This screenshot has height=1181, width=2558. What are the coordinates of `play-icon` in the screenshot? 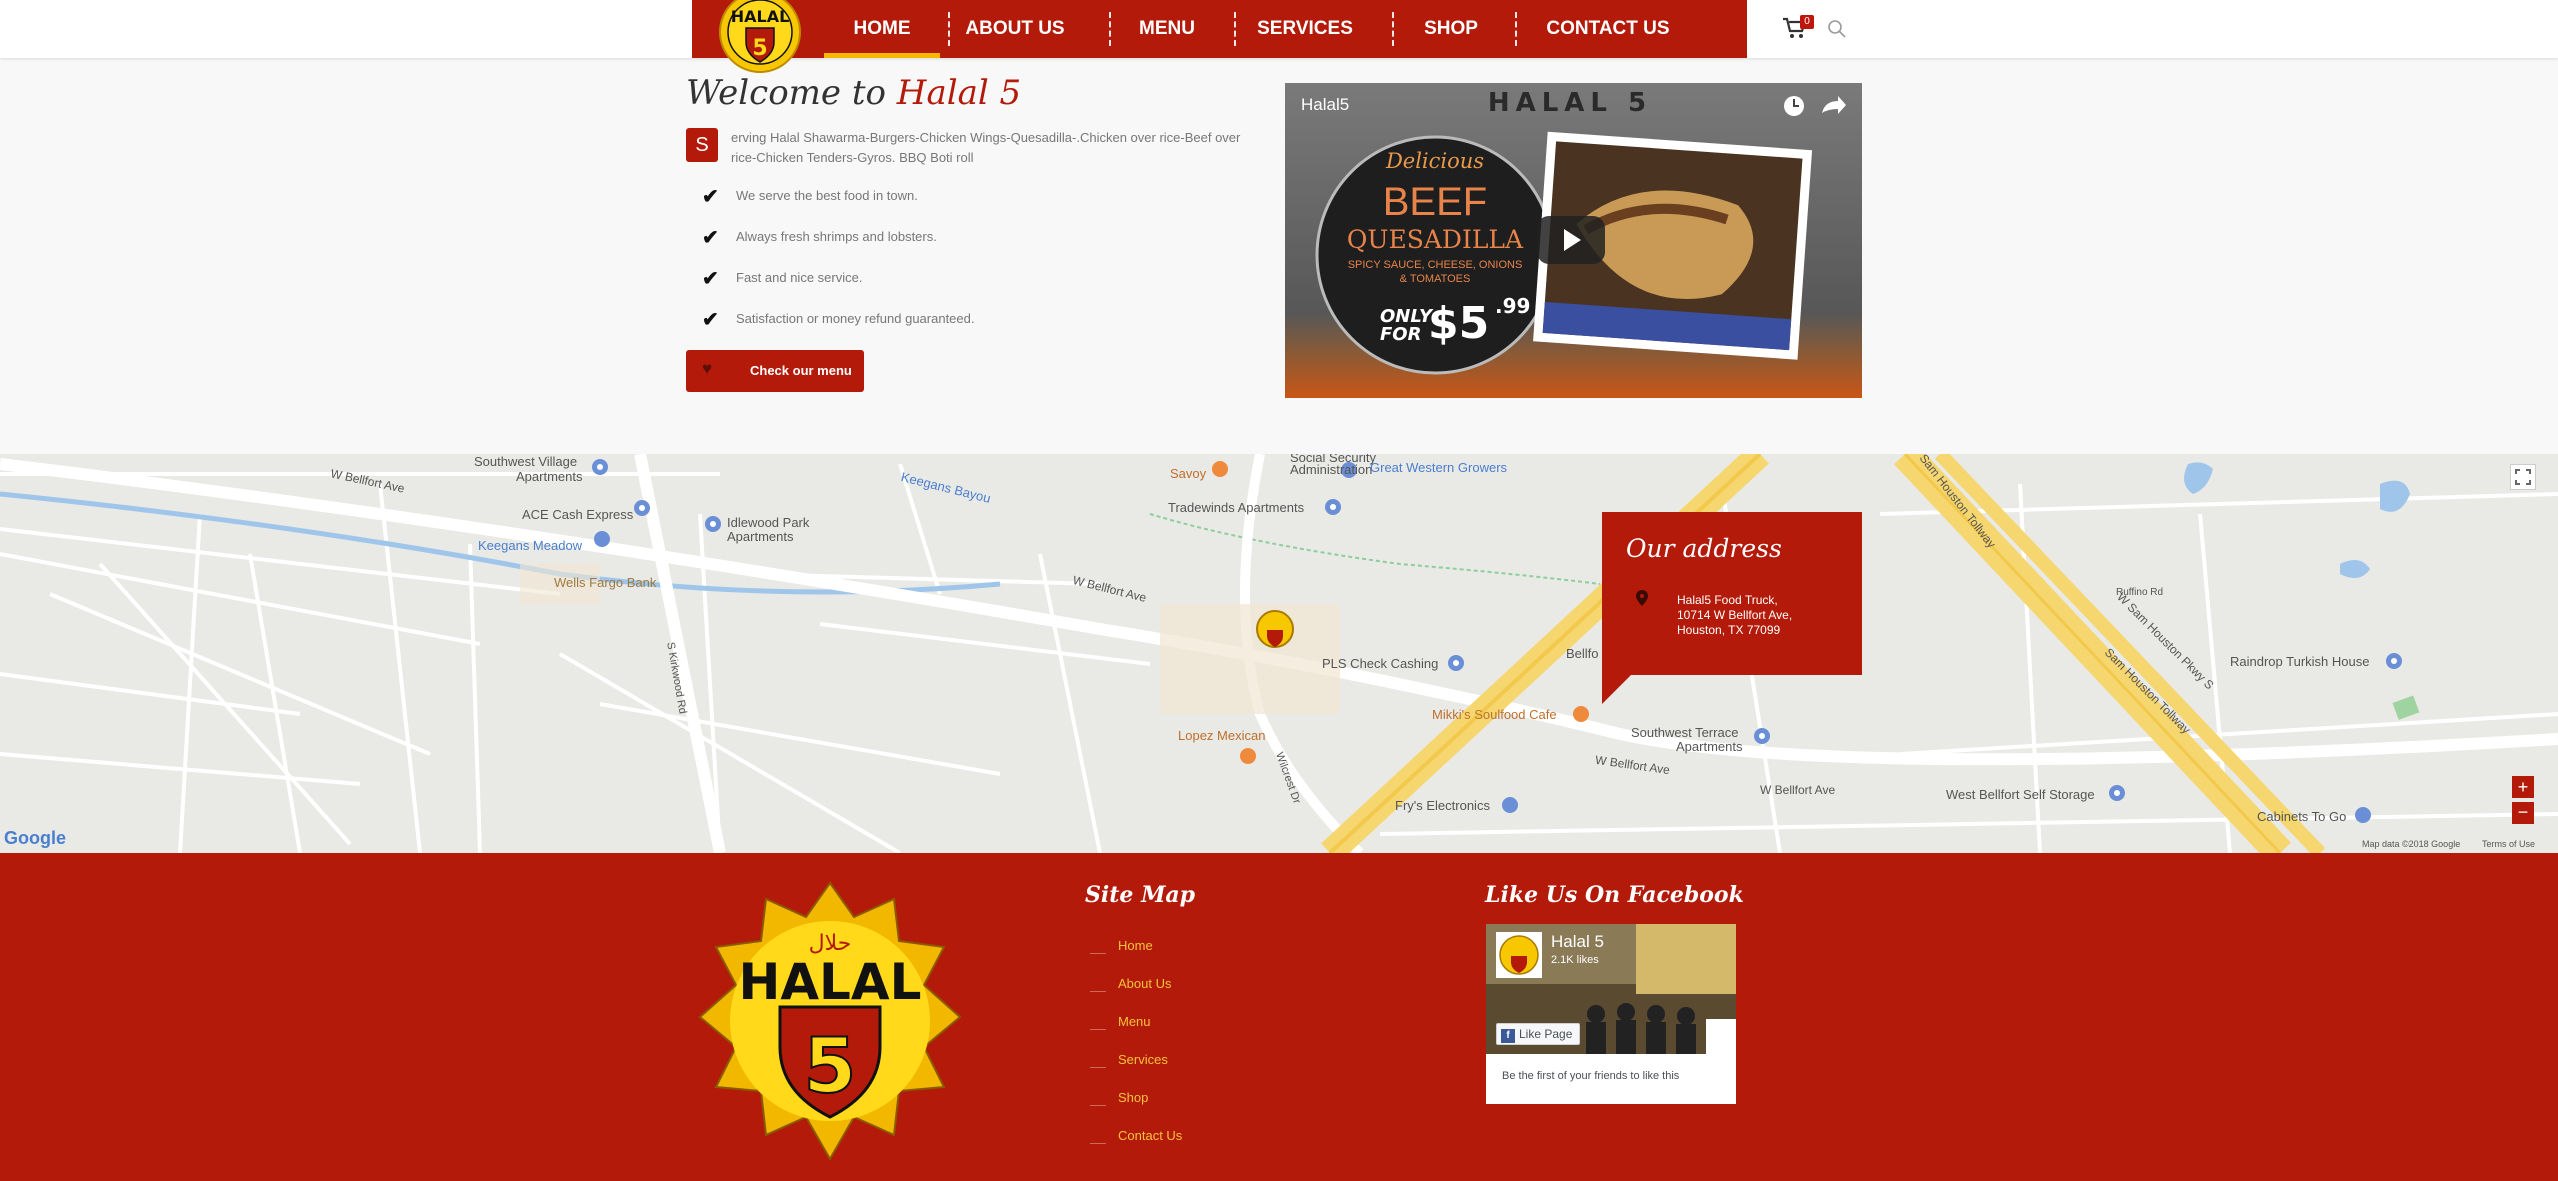 It's located at (1571, 240).